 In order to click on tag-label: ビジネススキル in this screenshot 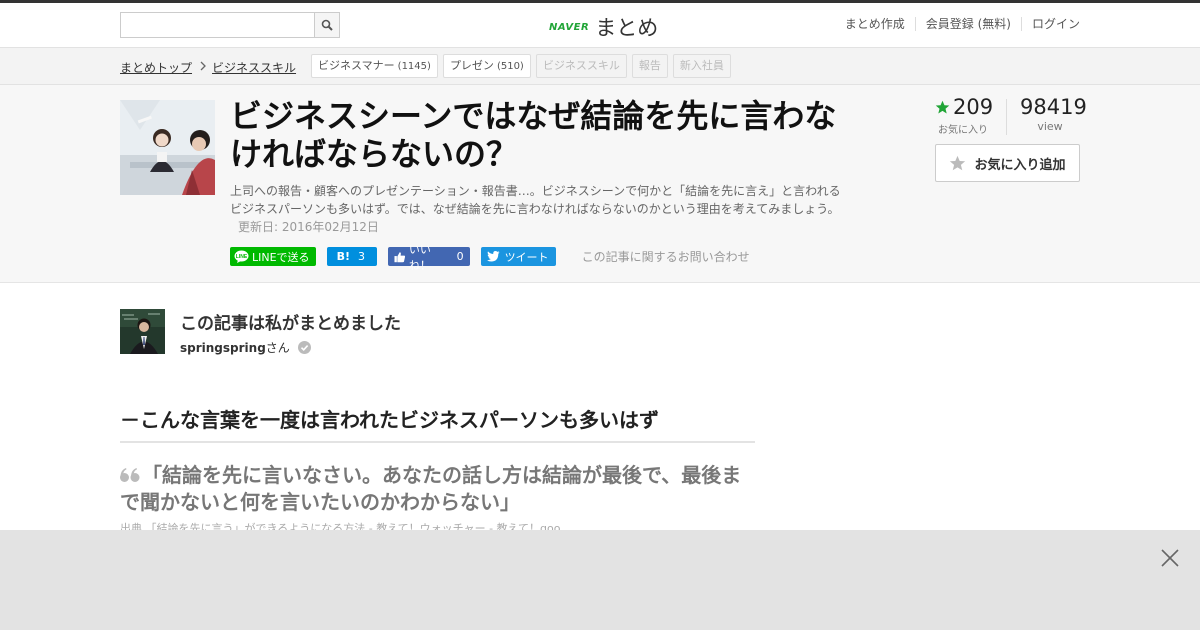, I will do `click(581, 65)`.